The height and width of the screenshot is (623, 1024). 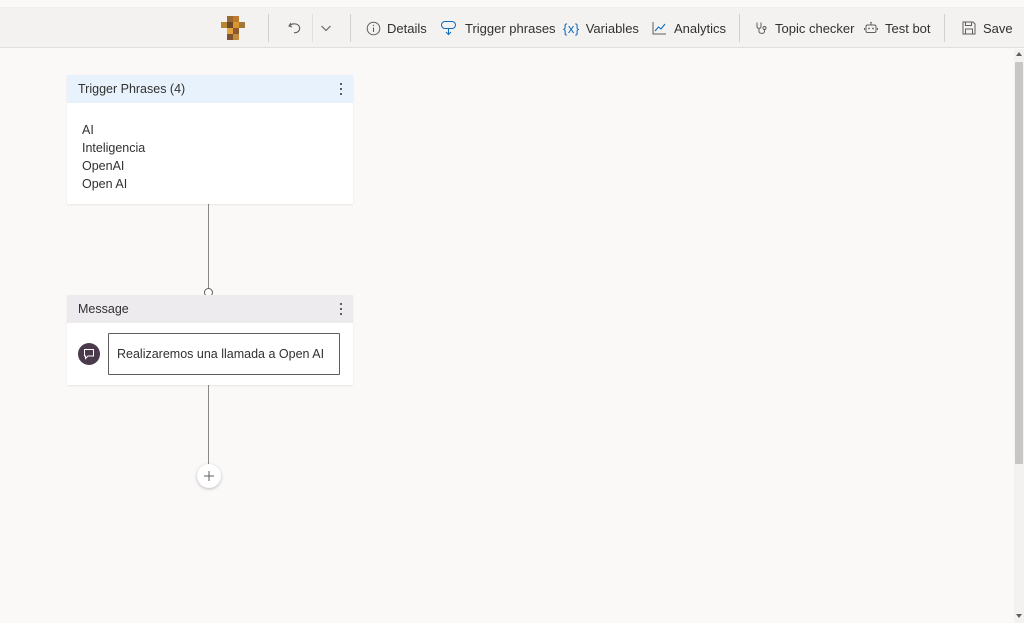 I want to click on trigger-phrases-button: Trigger phrases, so click(x=498, y=28).